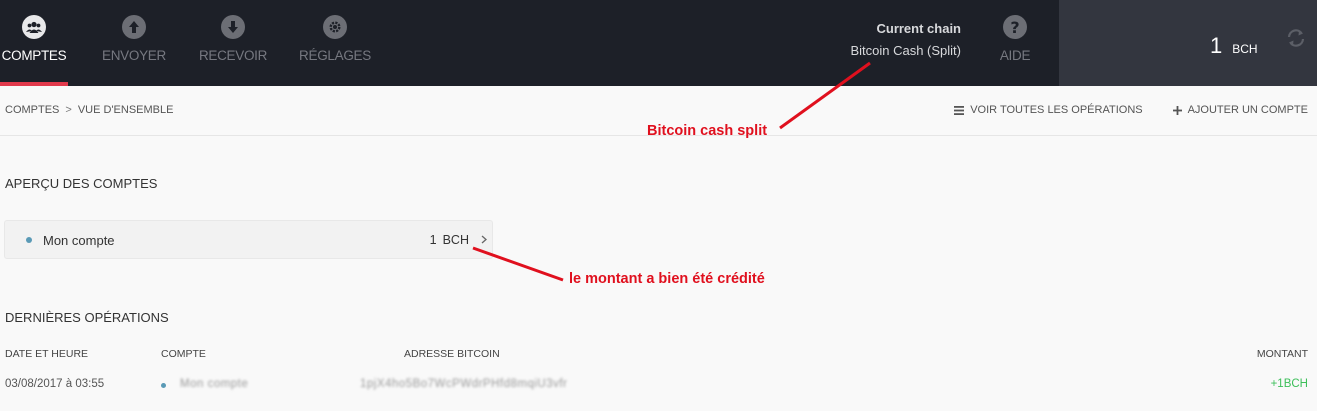  Describe the element at coordinates (1015, 55) in the screenshot. I see `nav-tab-label: AIDE` at that location.